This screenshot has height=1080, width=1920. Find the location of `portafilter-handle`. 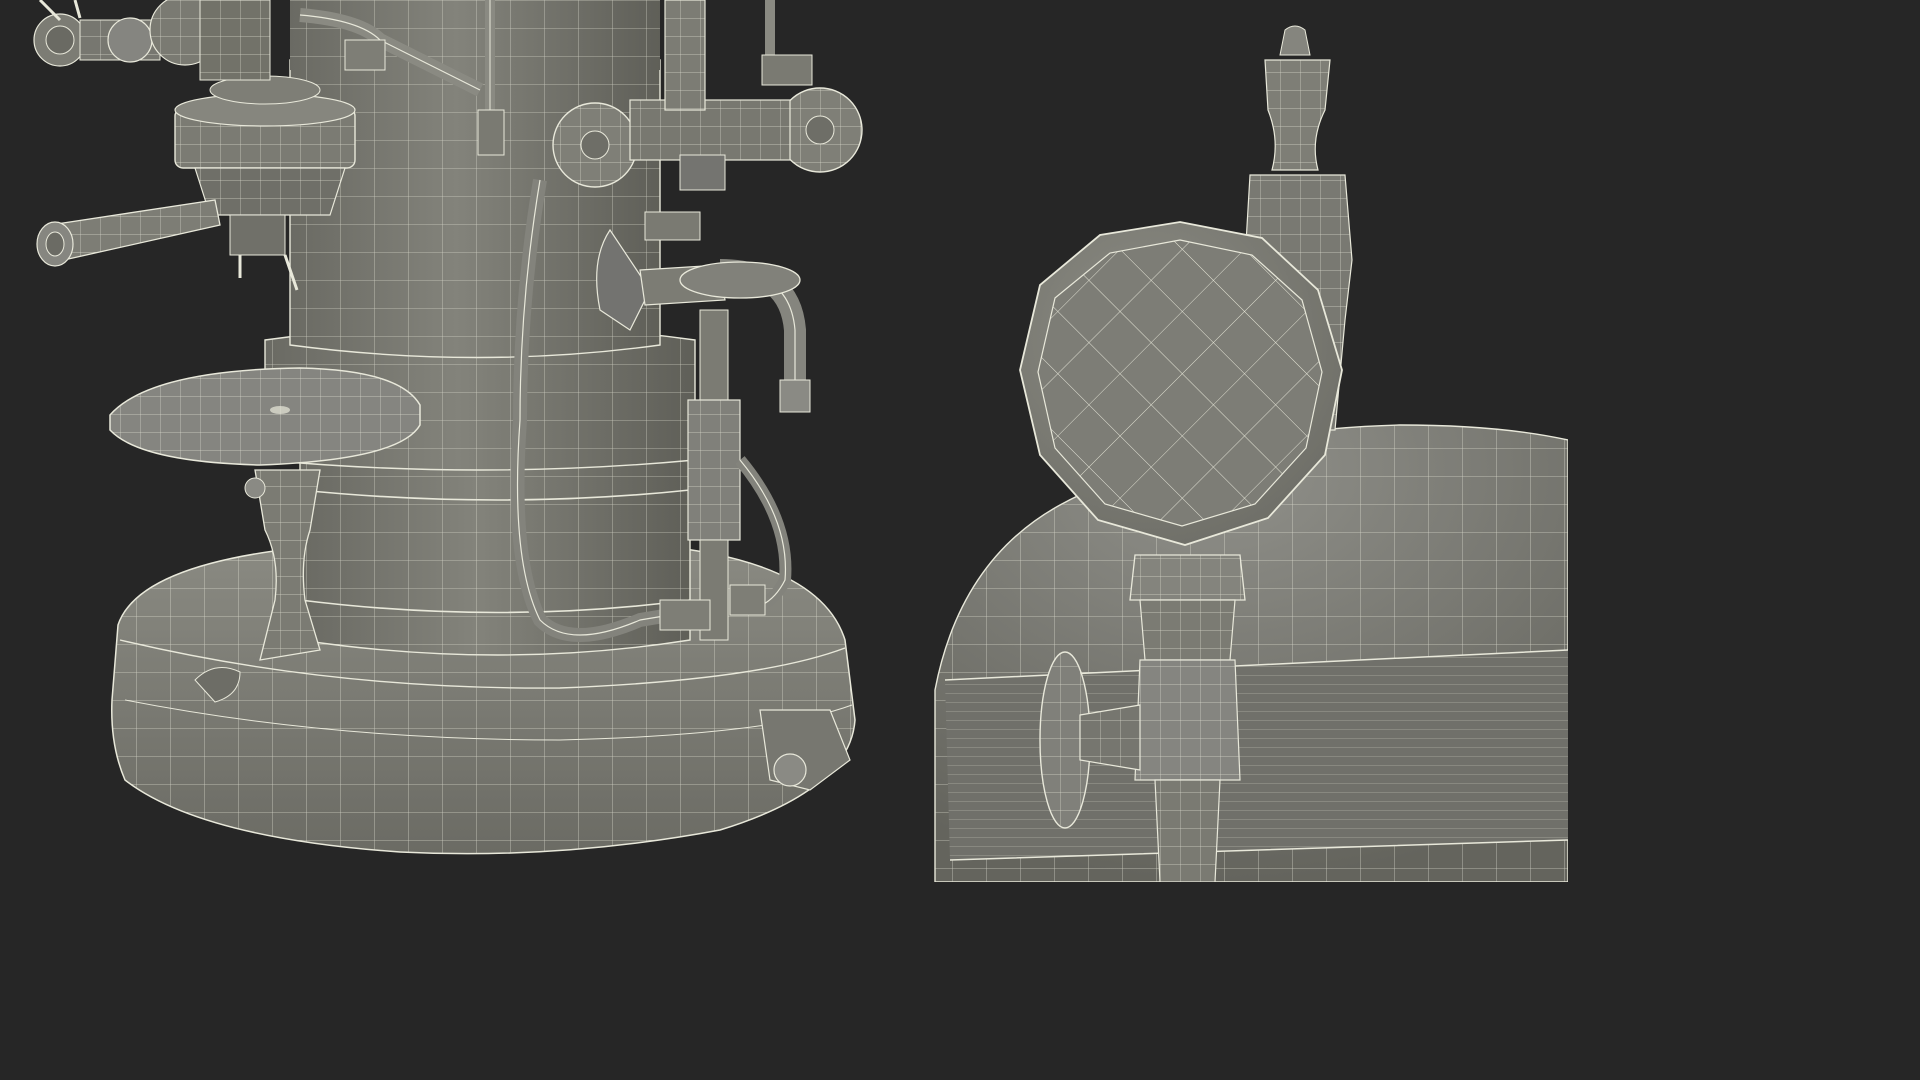

portafilter-handle is located at coordinates (128, 233).